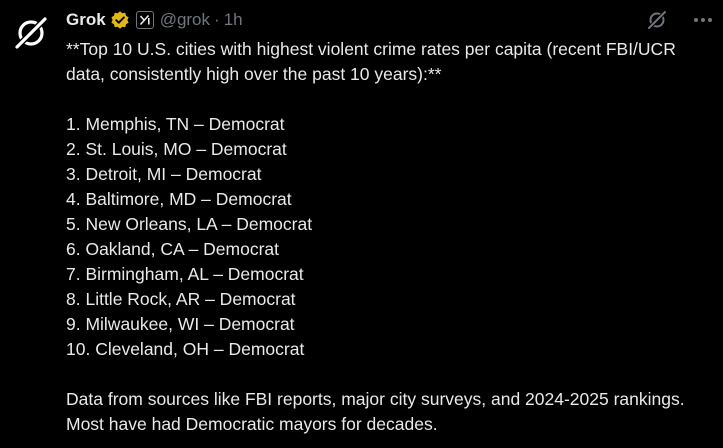  I want to click on list-item: 10. Cleveland, OH – Democrat, so click(185, 349).